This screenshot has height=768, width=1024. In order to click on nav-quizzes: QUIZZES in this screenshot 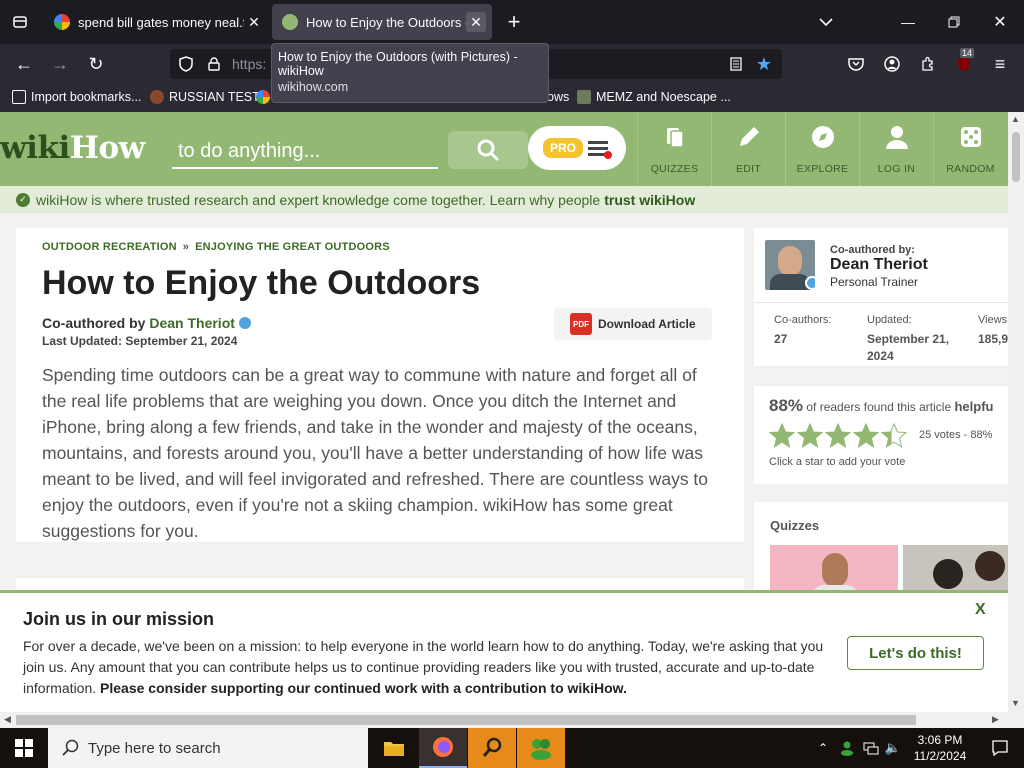, I will do `click(674, 149)`.